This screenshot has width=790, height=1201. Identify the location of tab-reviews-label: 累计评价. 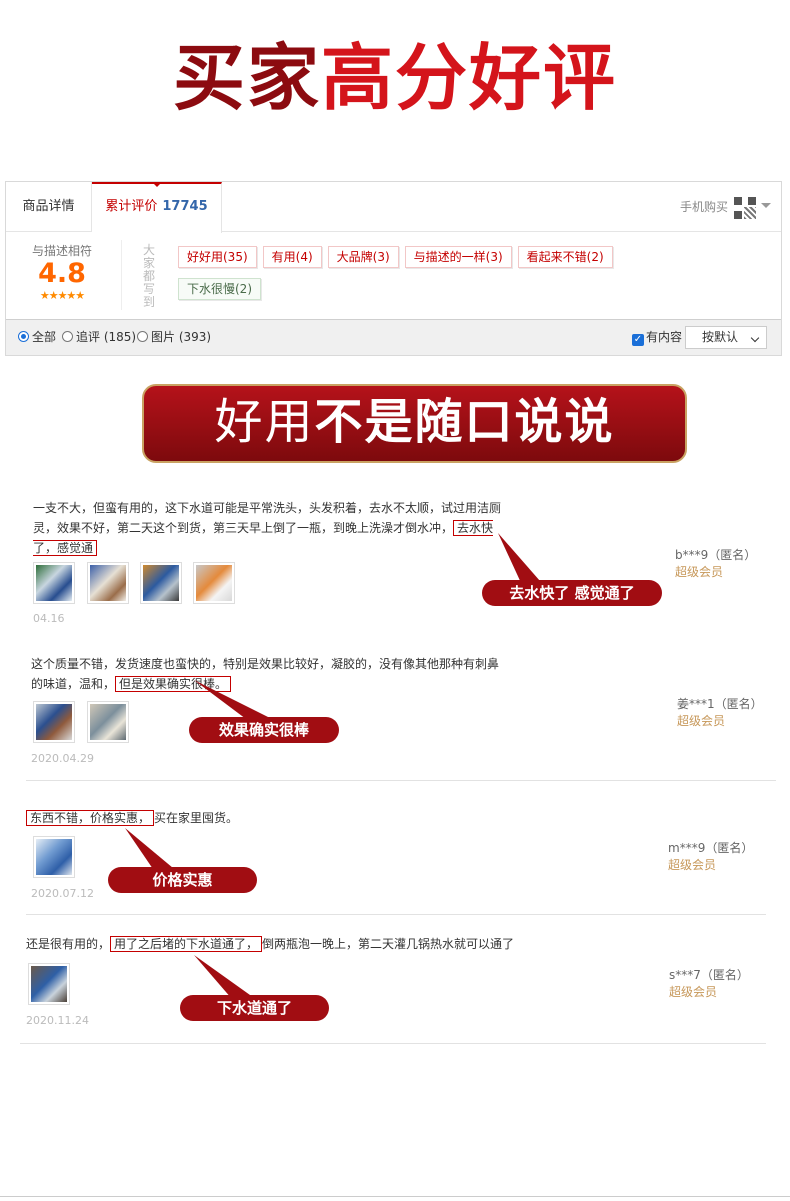
(131, 206).